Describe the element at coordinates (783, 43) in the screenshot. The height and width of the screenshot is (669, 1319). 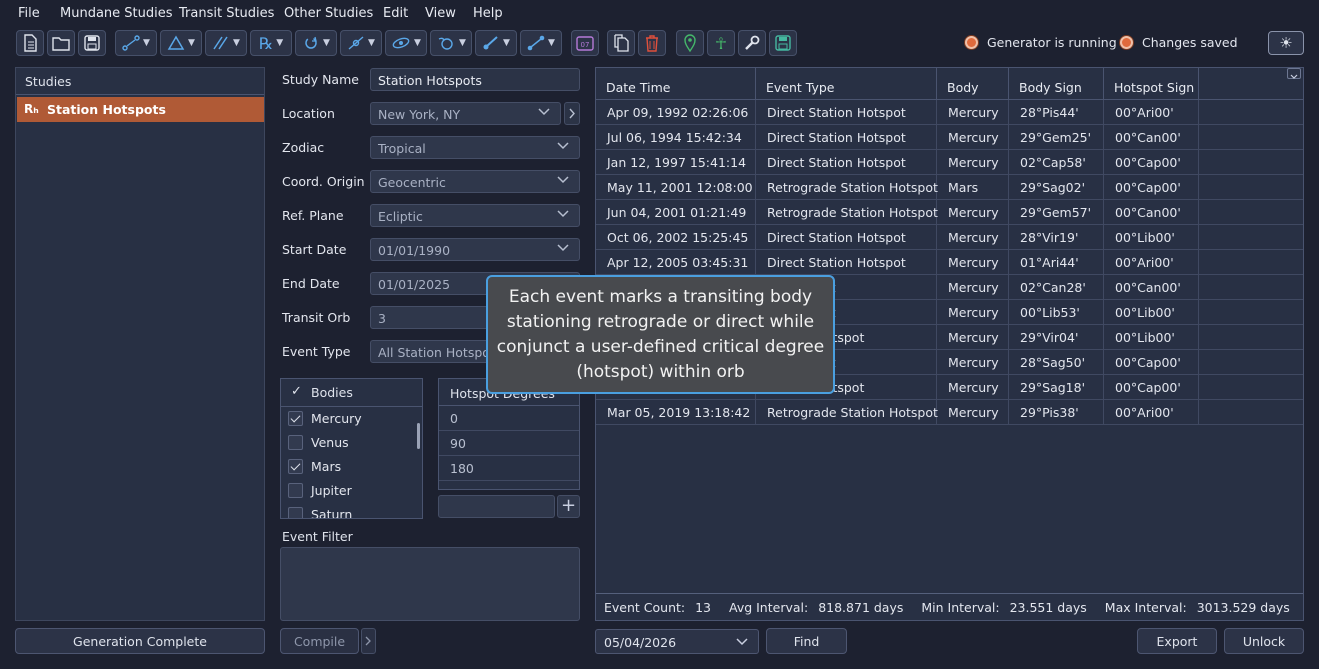
I see `export-save-button` at that location.